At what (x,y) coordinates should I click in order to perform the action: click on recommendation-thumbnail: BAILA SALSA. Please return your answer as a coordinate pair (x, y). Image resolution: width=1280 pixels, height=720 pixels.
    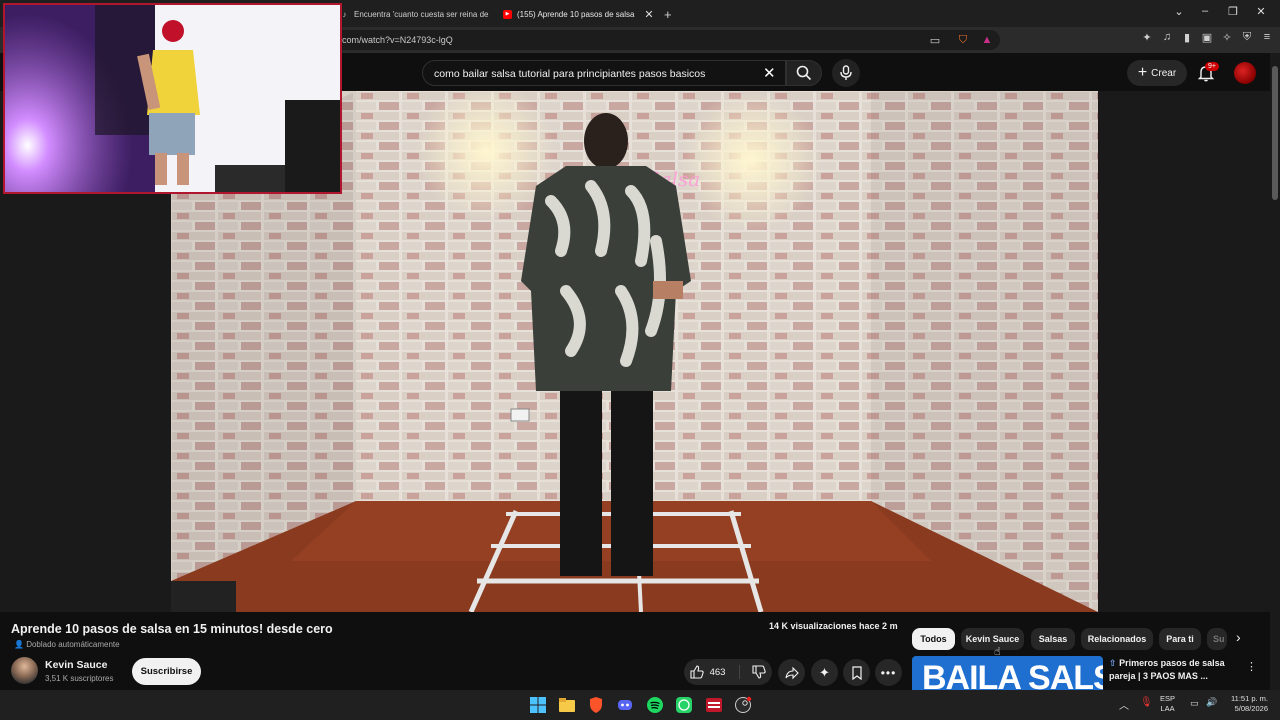
    Looking at the image, I should click on (1007, 673).